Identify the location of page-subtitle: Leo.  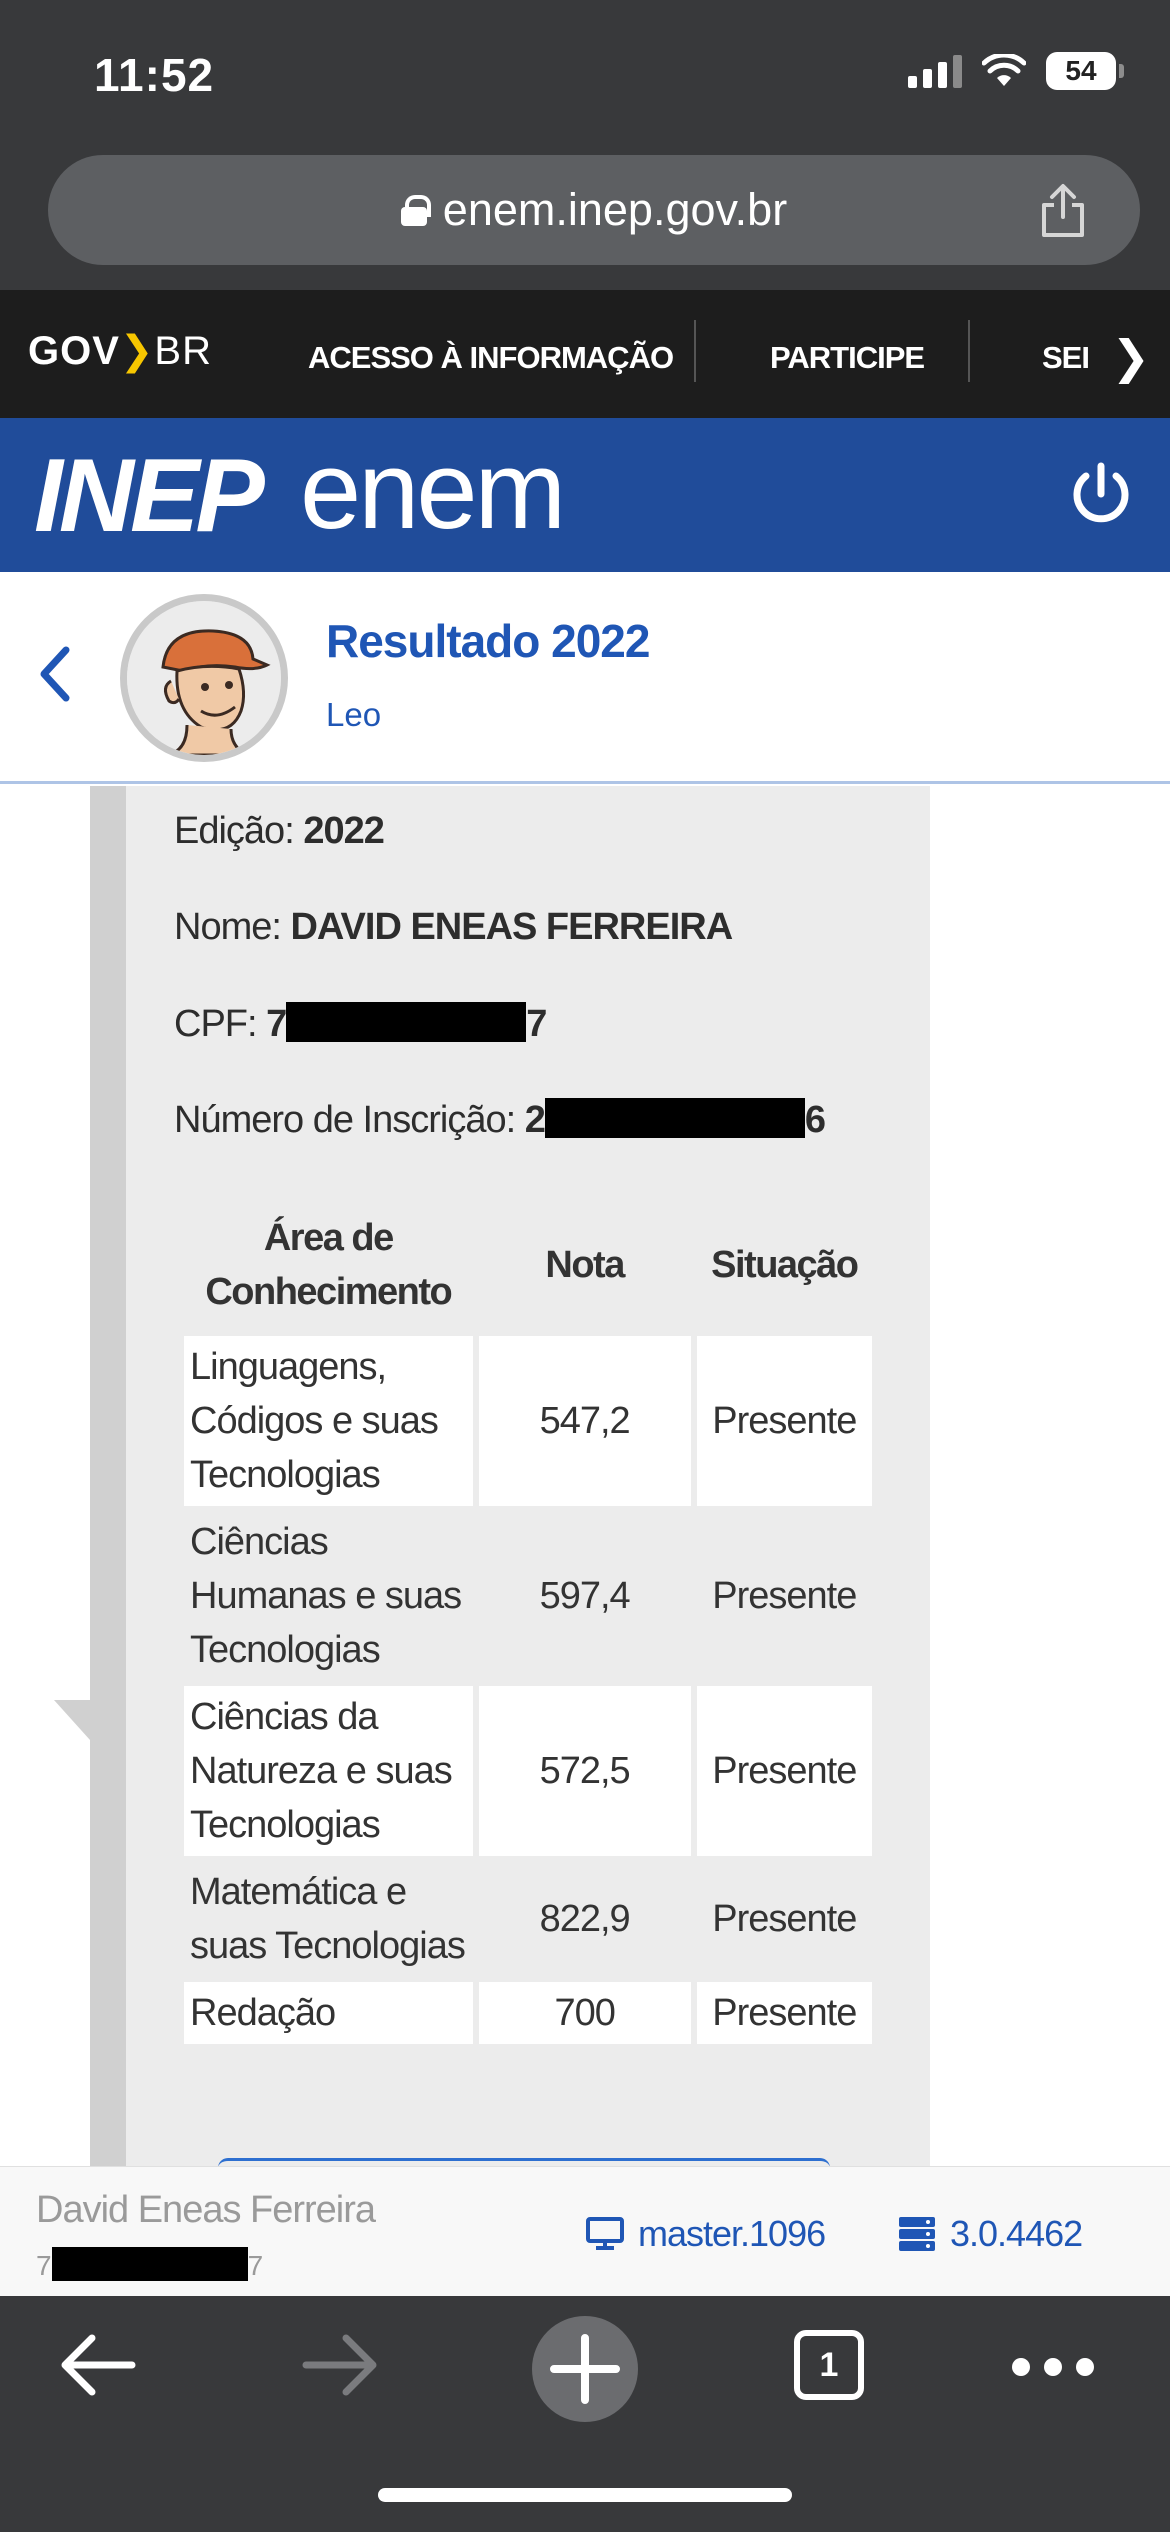
(354, 714).